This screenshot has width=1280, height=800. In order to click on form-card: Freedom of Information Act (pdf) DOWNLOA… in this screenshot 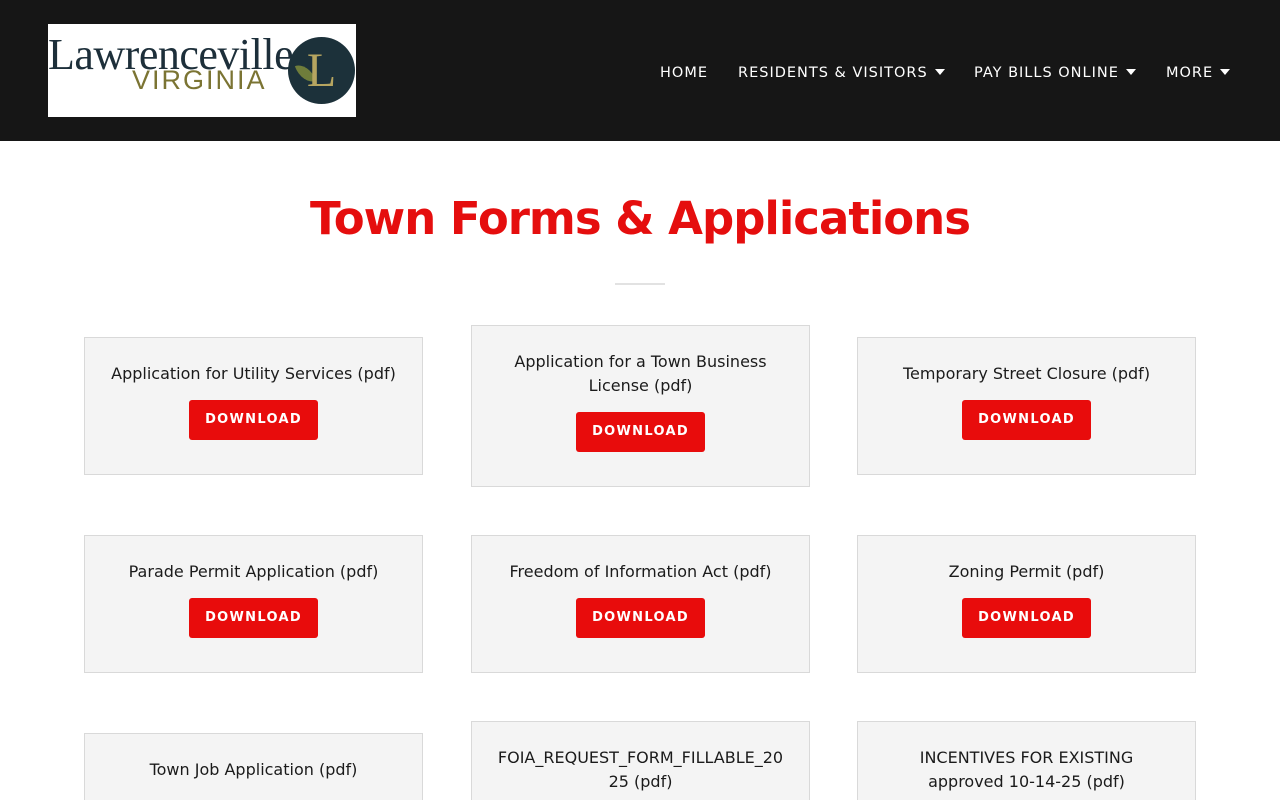, I will do `click(640, 604)`.